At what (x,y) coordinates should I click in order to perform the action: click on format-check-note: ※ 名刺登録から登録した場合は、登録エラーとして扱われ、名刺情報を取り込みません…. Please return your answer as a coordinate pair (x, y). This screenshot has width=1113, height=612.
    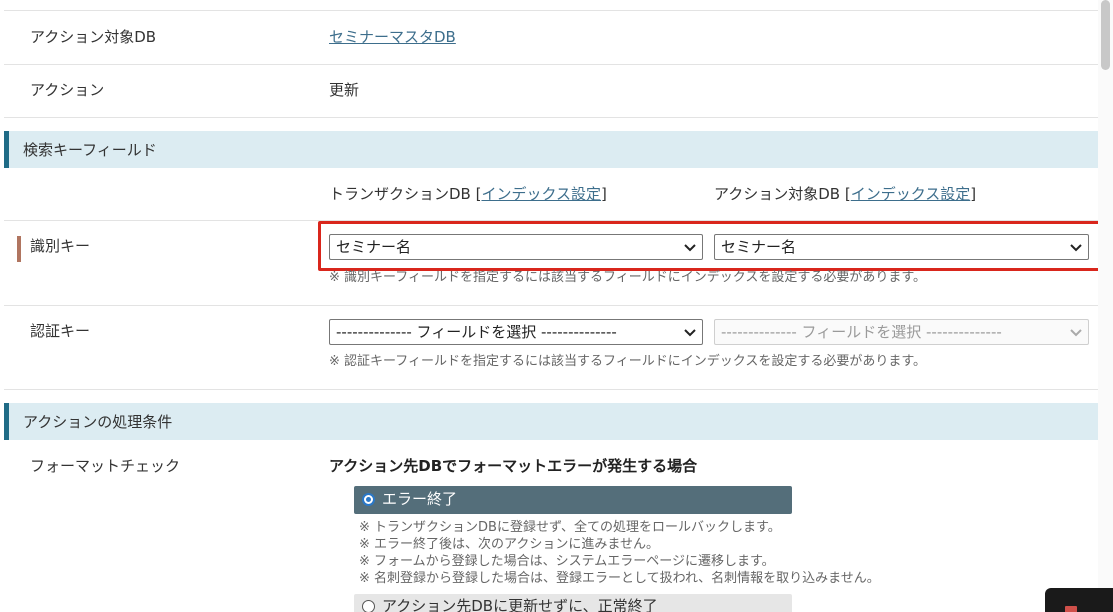
    Looking at the image, I should click on (619, 578).